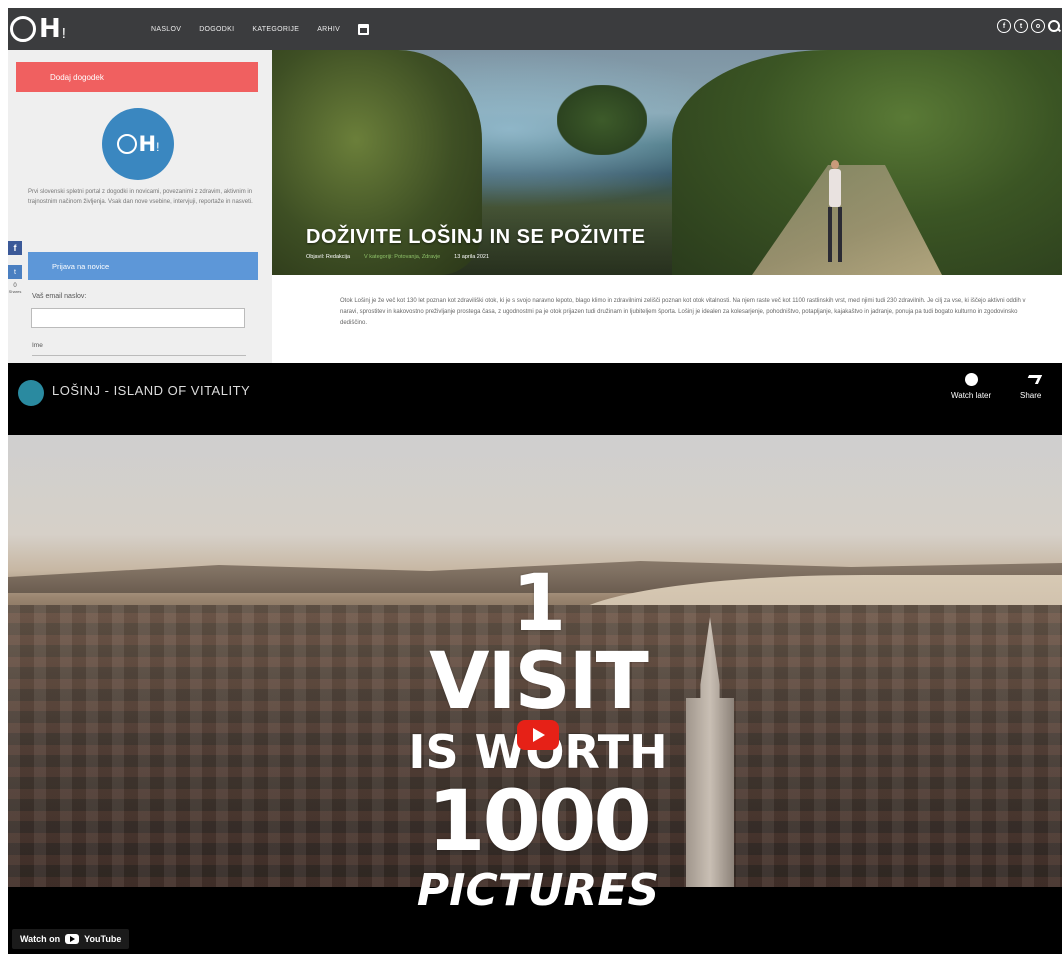  Describe the element at coordinates (472, 257) in the screenshot. I see `meta-date: 13 aprila 2021` at that location.